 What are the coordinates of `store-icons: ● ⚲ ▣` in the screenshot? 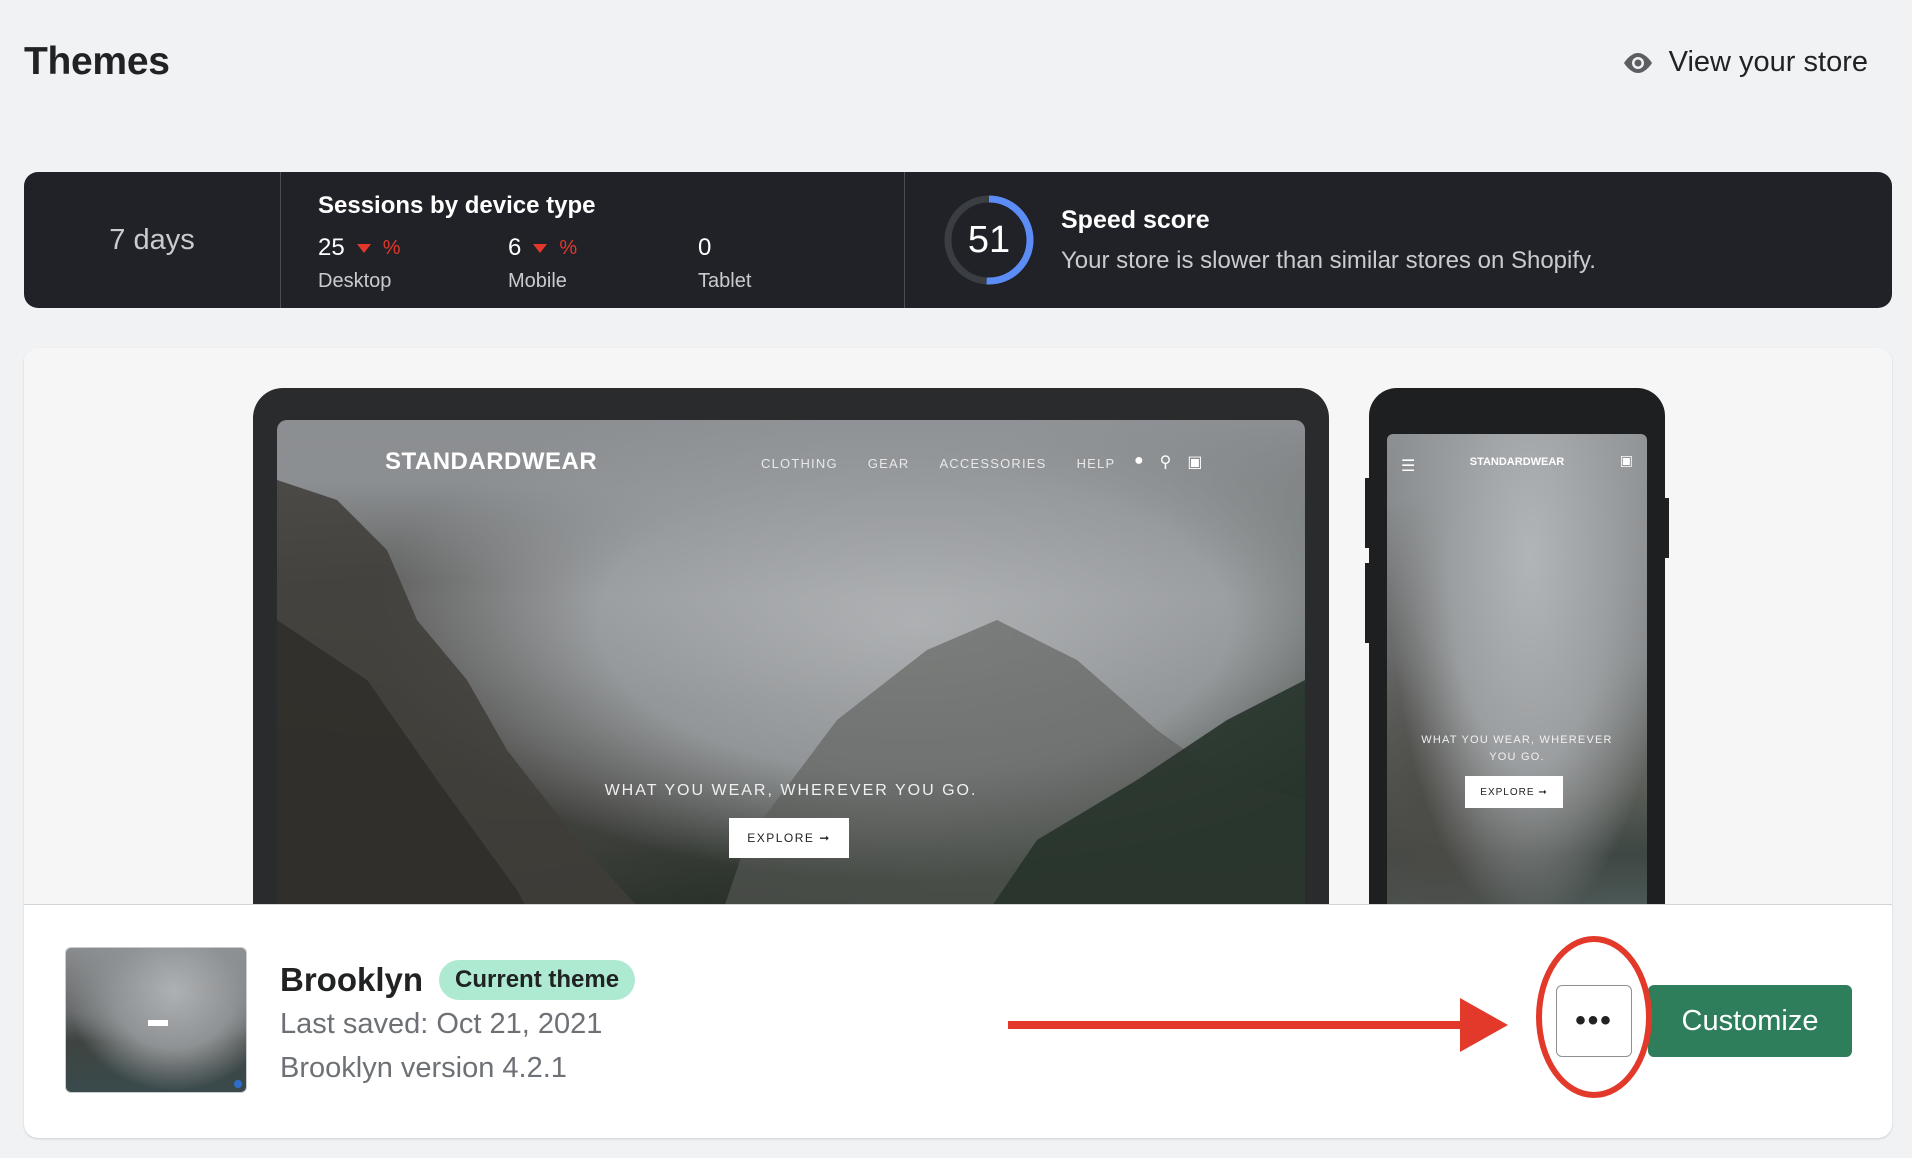 It's located at (1168, 462).